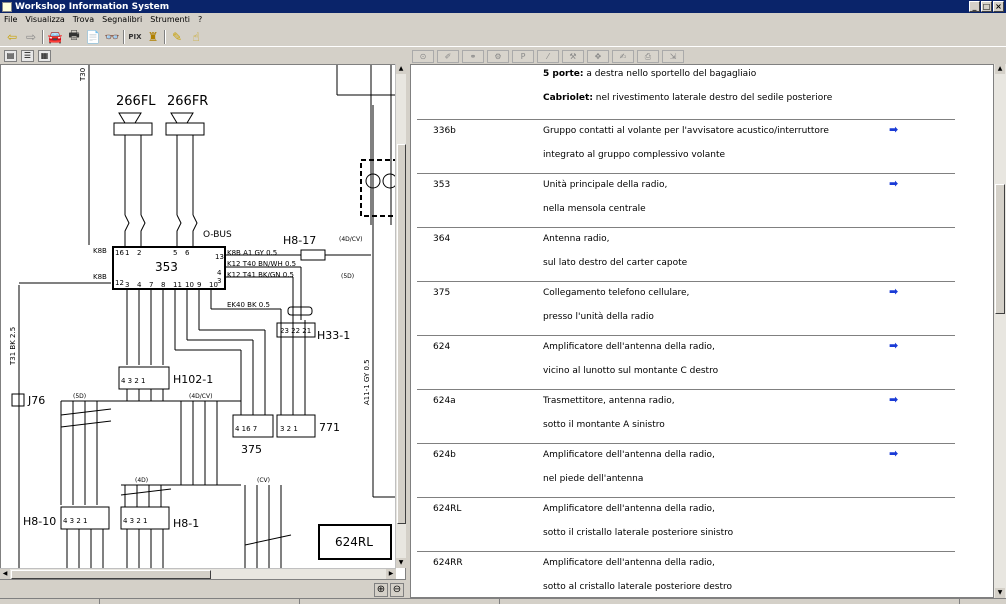  What do you see at coordinates (998, 6) in the screenshot?
I see `close-button: ×` at bounding box center [998, 6].